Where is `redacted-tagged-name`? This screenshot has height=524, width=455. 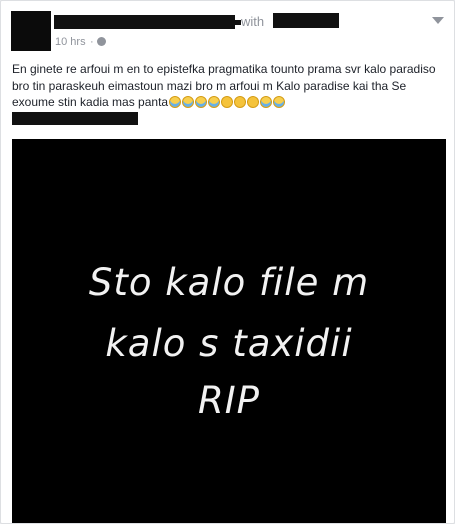
redacted-tagged-name is located at coordinates (306, 20).